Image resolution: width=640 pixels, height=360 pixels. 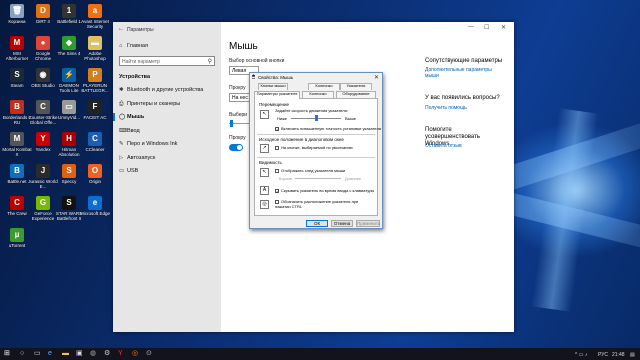 I want to click on nav-home: ⌂ Главная, so click(x=133, y=46).